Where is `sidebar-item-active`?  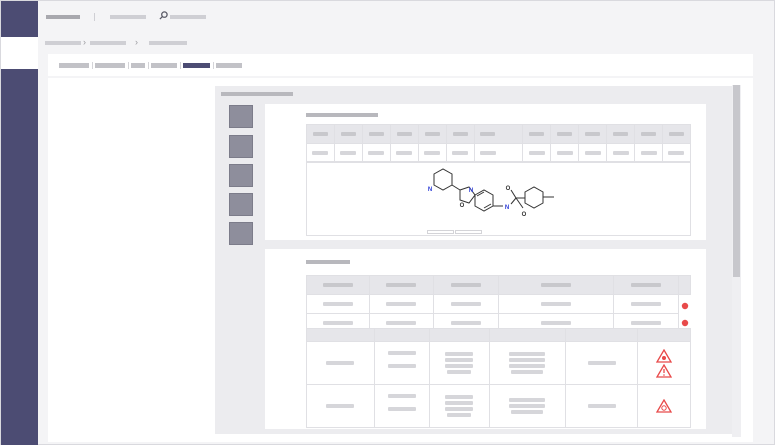 sidebar-item-active is located at coordinates (19, 53).